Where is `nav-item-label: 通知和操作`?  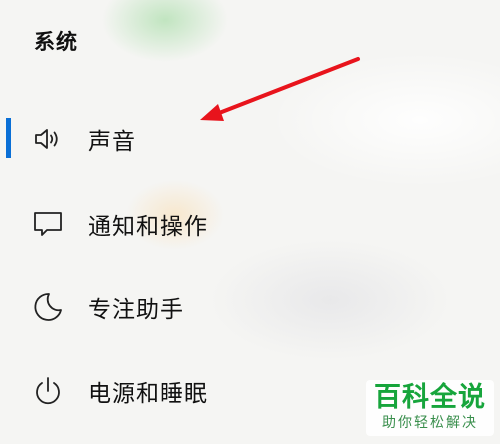 nav-item-label: 通知和操作 is located at coordinates (148, 227).